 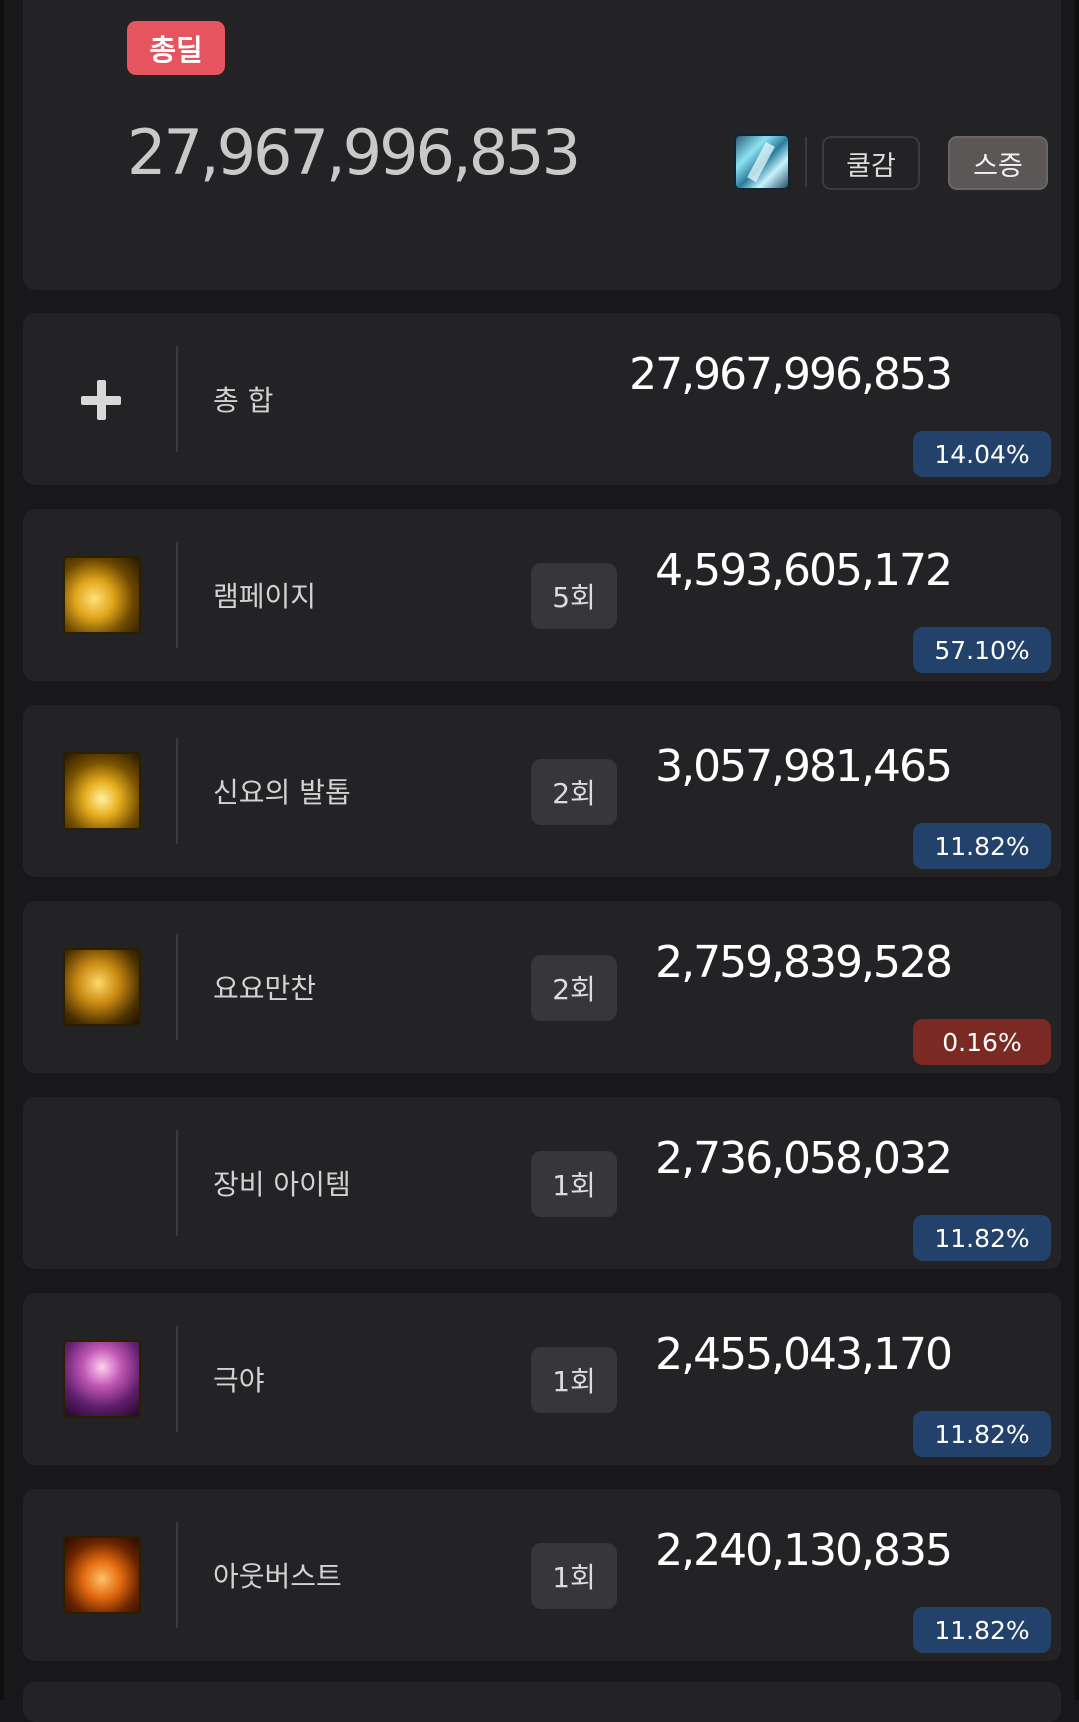 What do you see at coordinates (176, 48) in the screenshot?
I see `total-damage-badge: 총딜` at bounding box center [176, 48].